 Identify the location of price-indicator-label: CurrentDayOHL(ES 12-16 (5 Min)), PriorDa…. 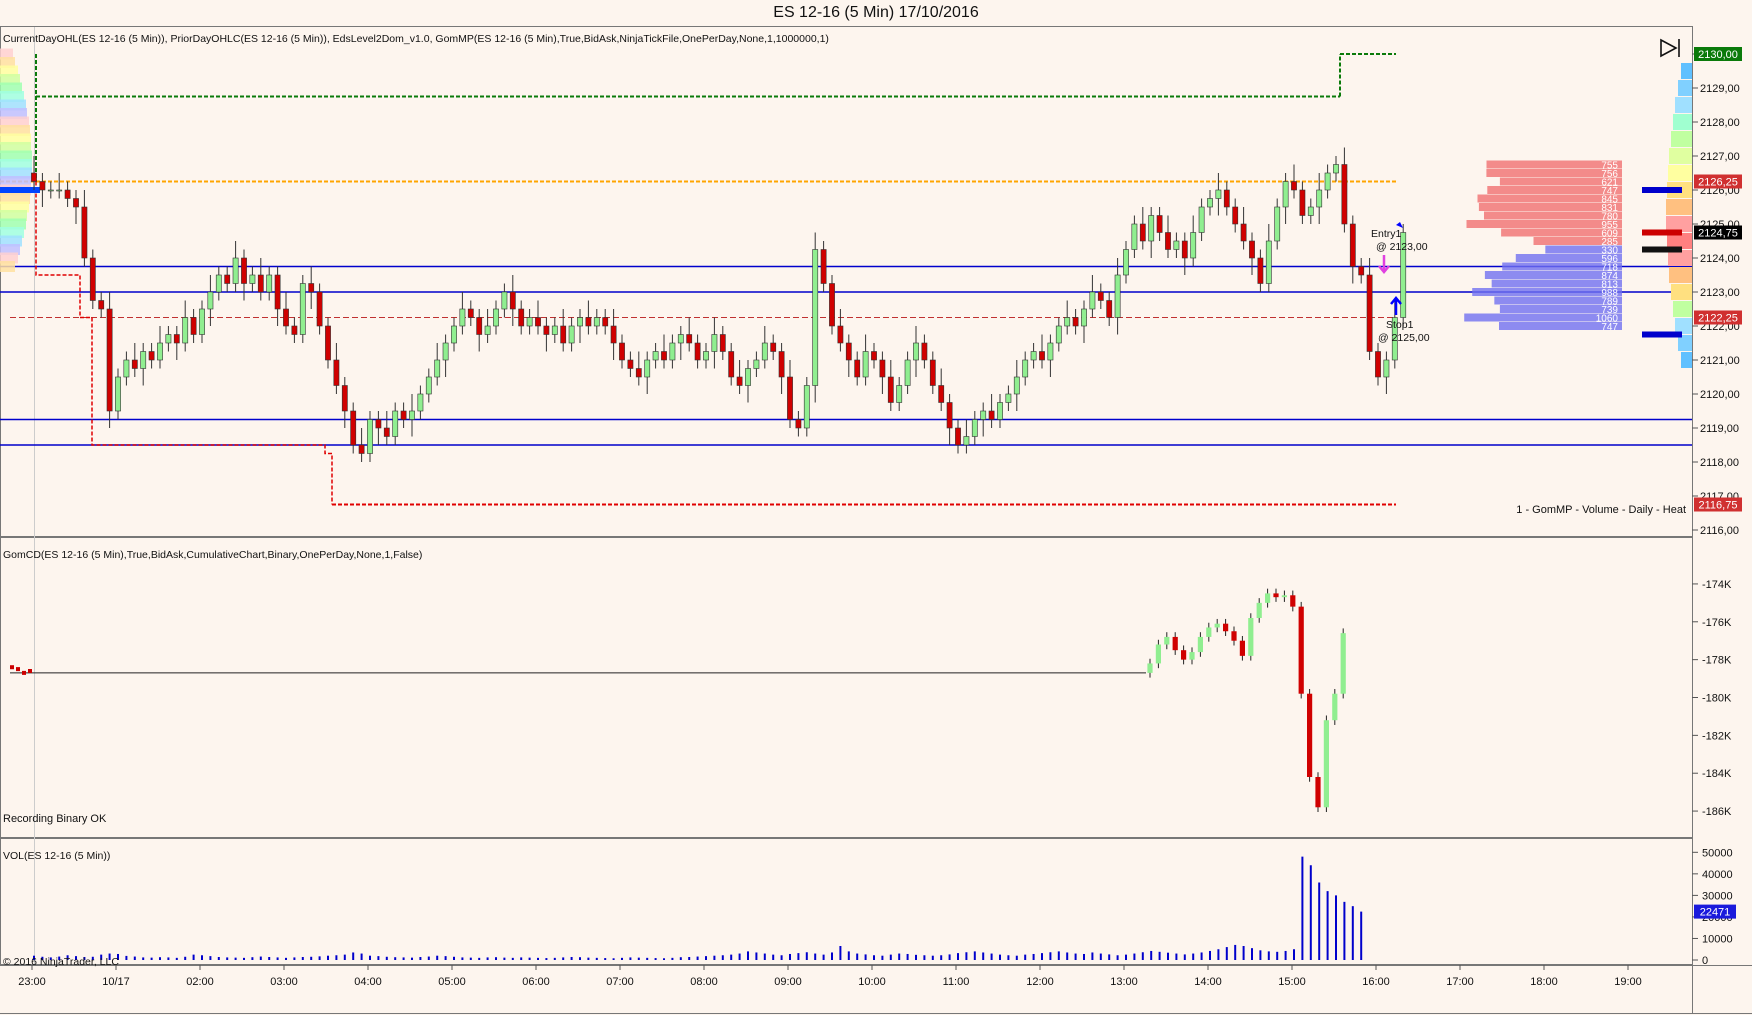
(416, 39).